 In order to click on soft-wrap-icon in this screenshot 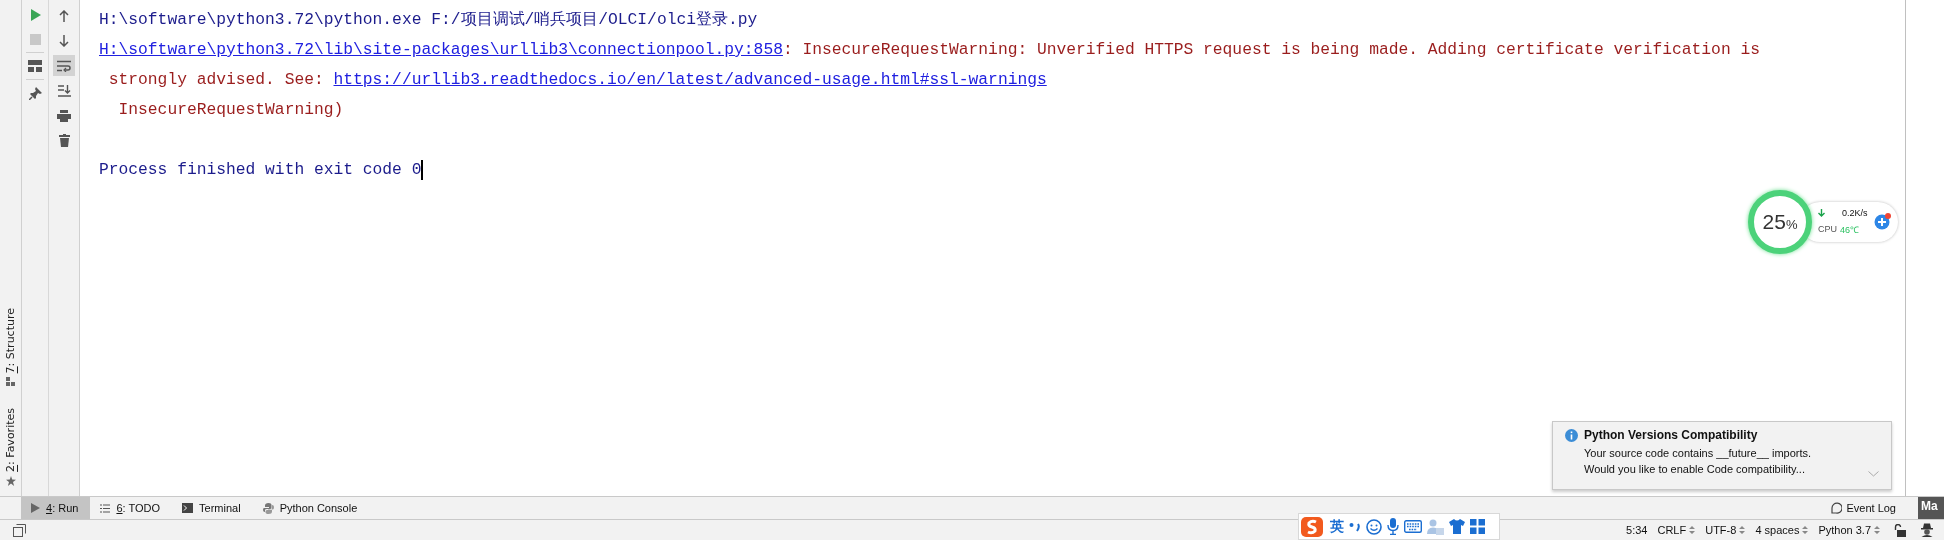, I will do `click(64, 65)`.